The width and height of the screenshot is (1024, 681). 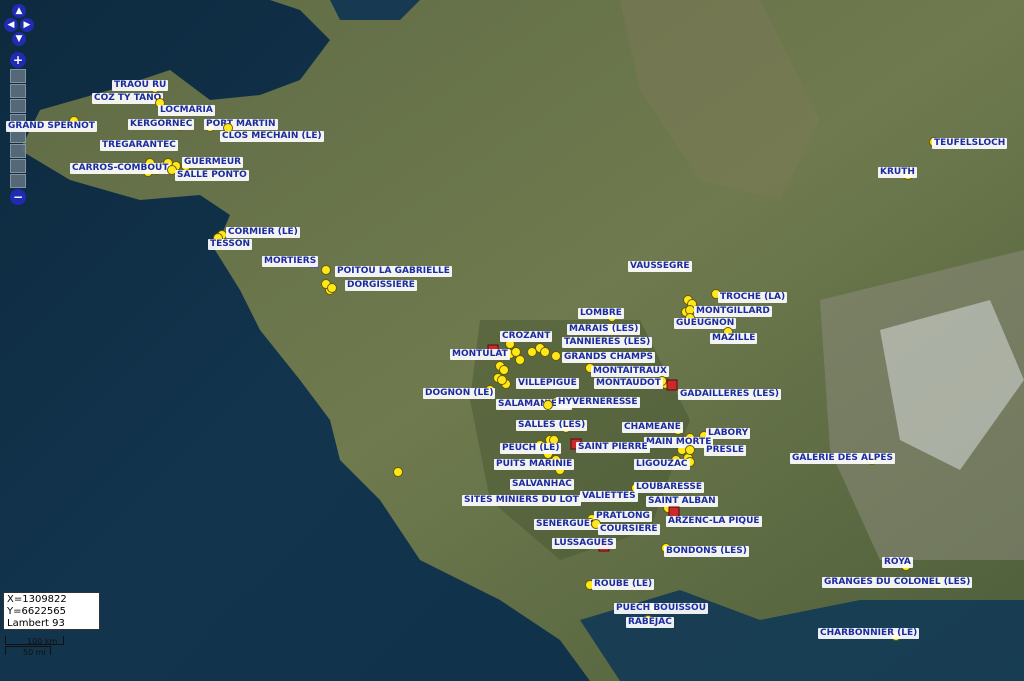 What do you see at coordinates (552, 425) in the screenshot?
I see `site-label: SALLES (LES)` at bounding box center [552, 425].